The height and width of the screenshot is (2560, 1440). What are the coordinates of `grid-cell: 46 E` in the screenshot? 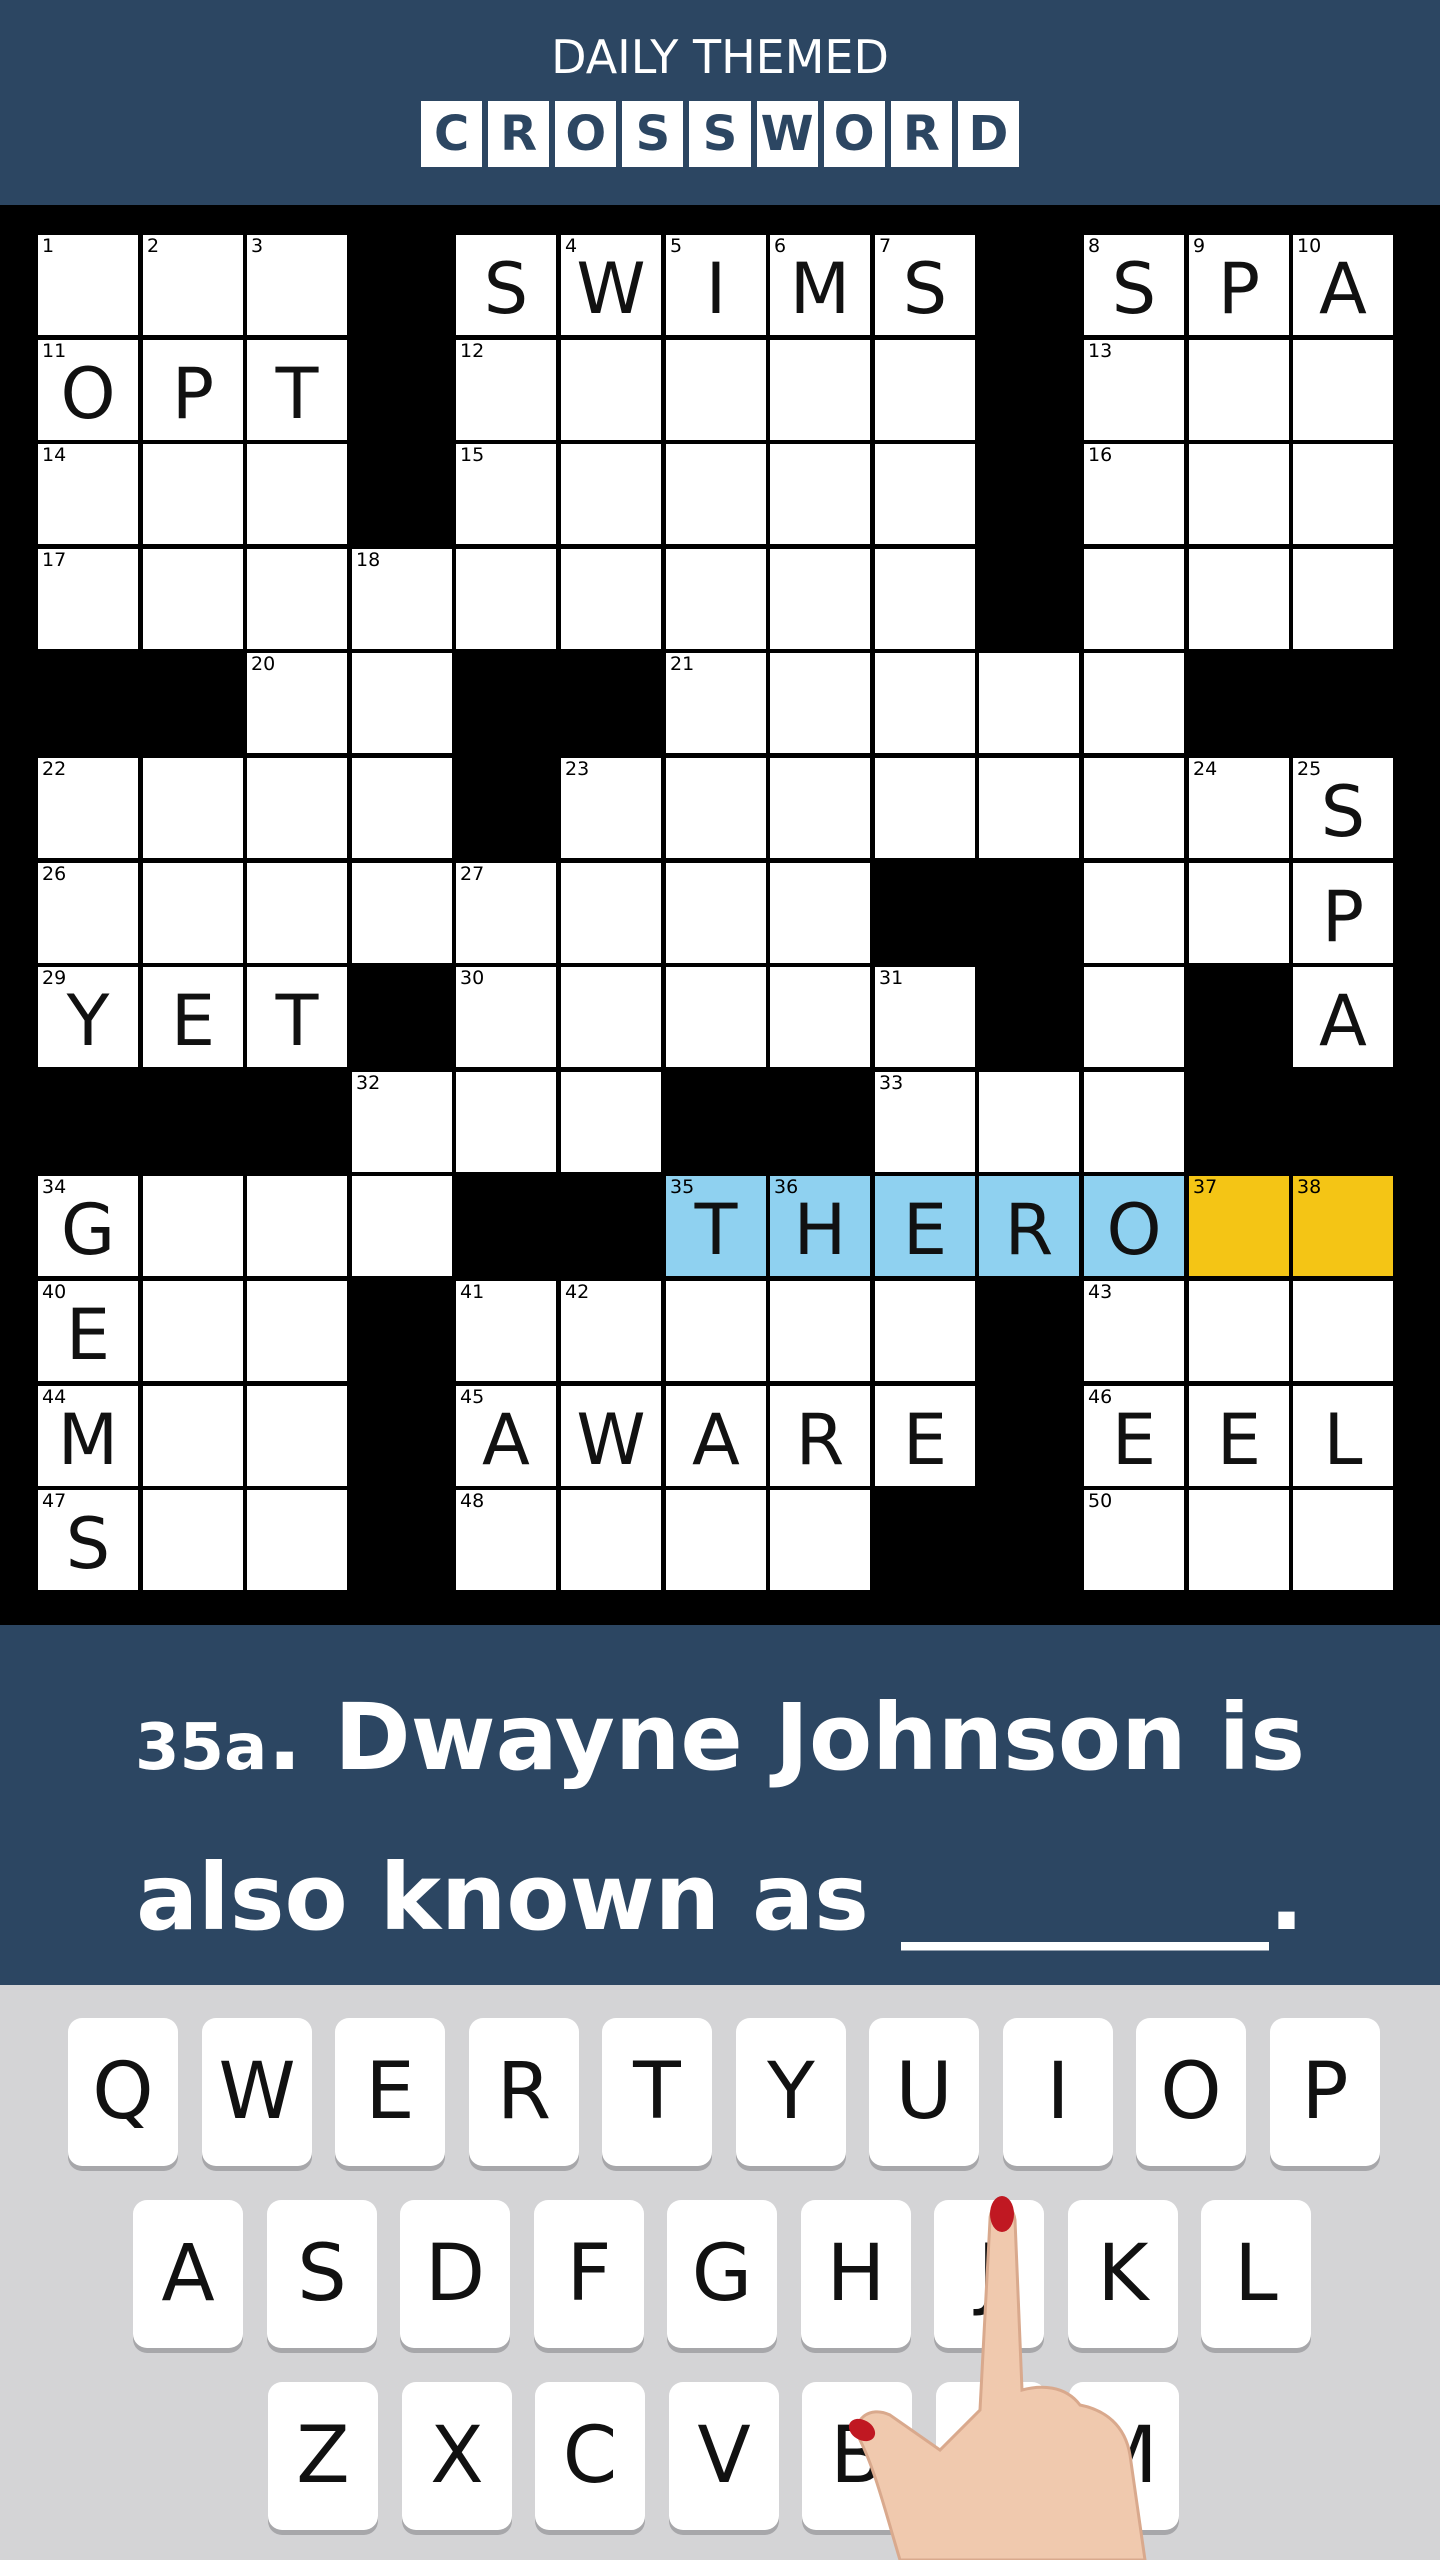 It's located at (1134, 1436).